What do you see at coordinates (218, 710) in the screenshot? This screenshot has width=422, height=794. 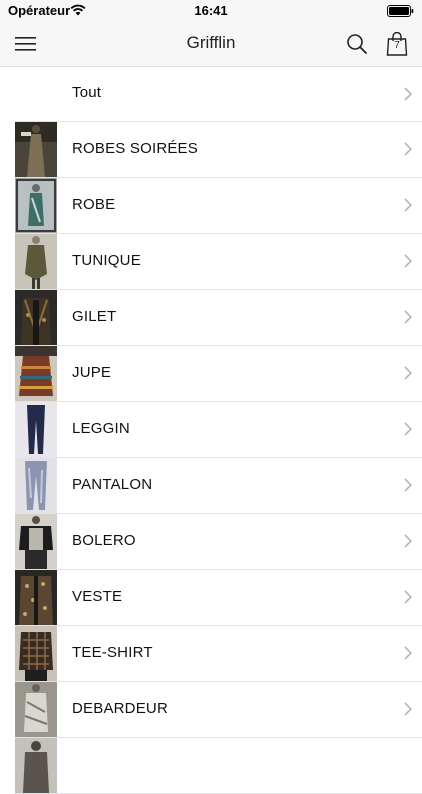 I see `category-row-debardeur: DEBARDEUR` at bounding box center [218, 710].